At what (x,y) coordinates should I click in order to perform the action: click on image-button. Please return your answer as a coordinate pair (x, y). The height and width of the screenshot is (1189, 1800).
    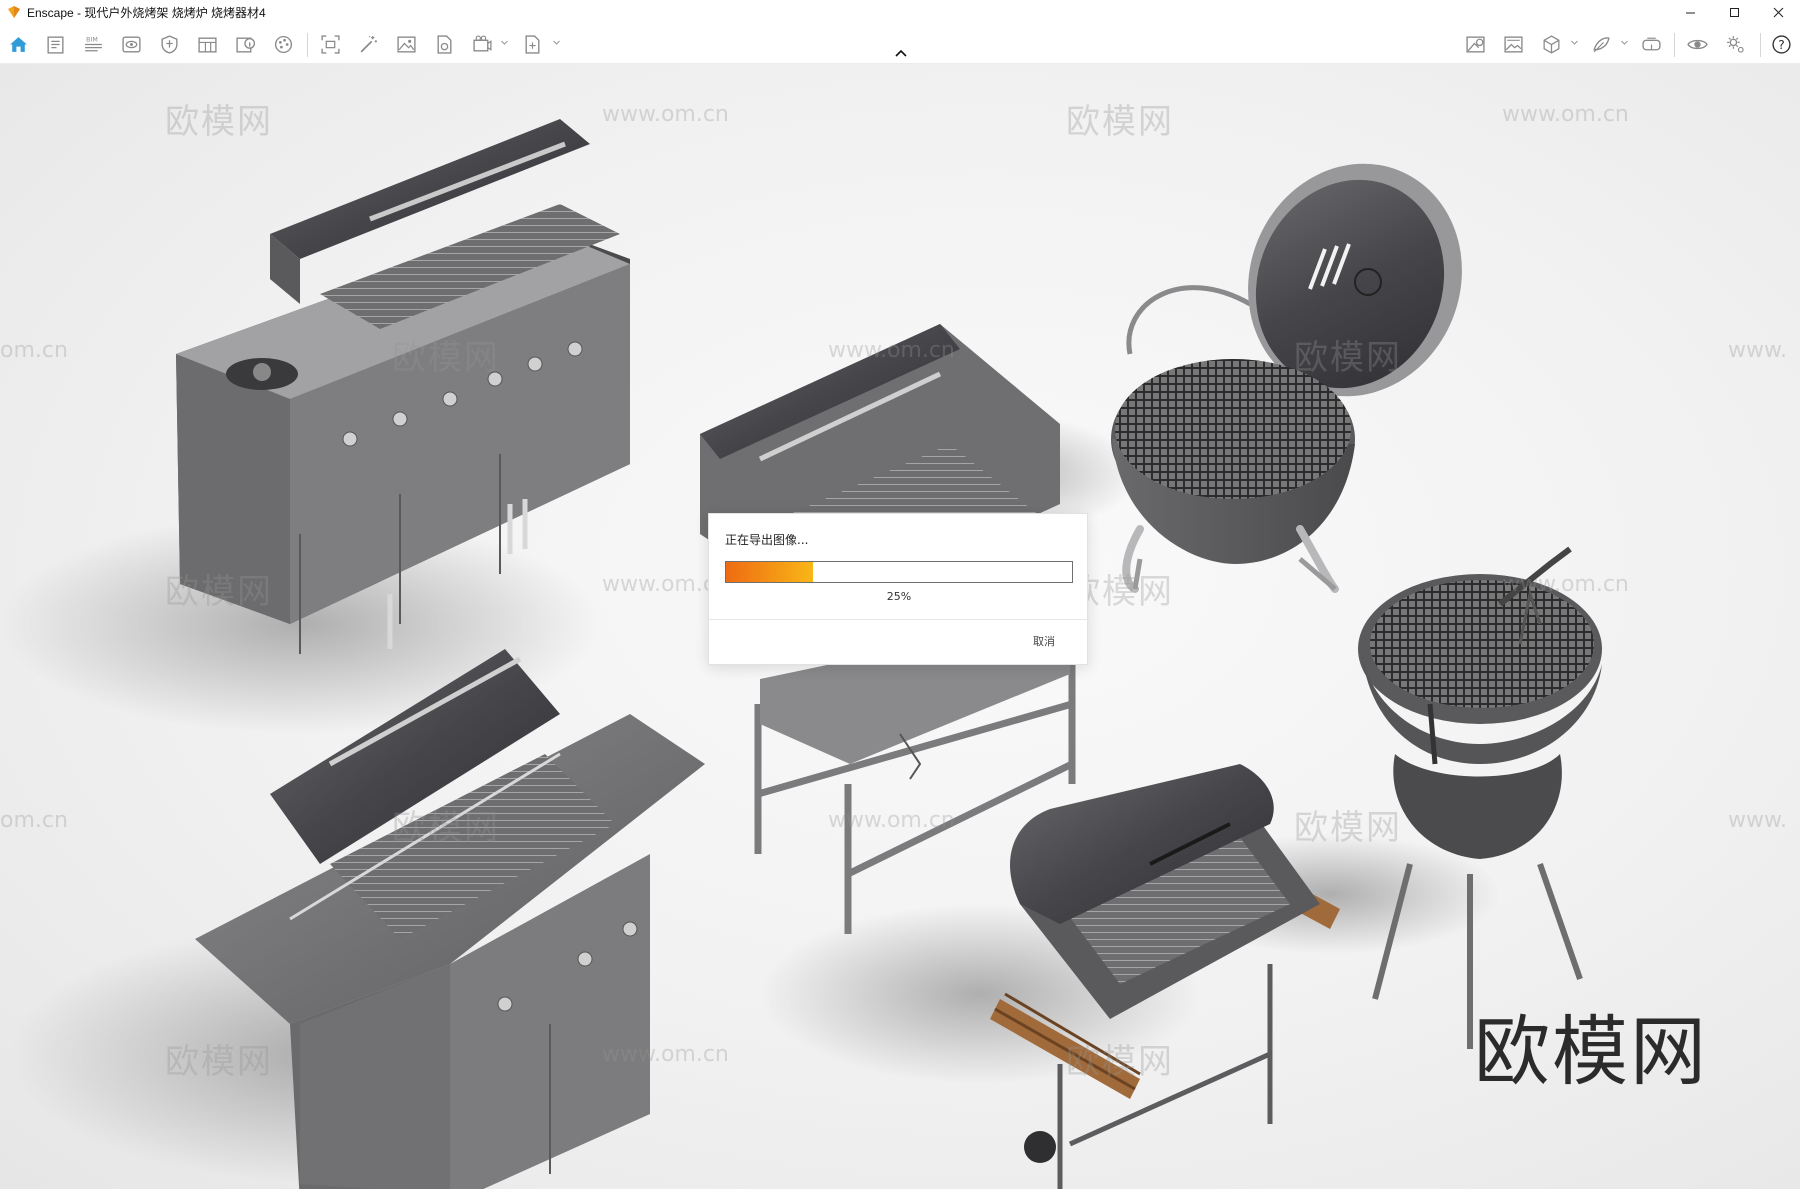
    Looking at the image, I should click on (406, 44).